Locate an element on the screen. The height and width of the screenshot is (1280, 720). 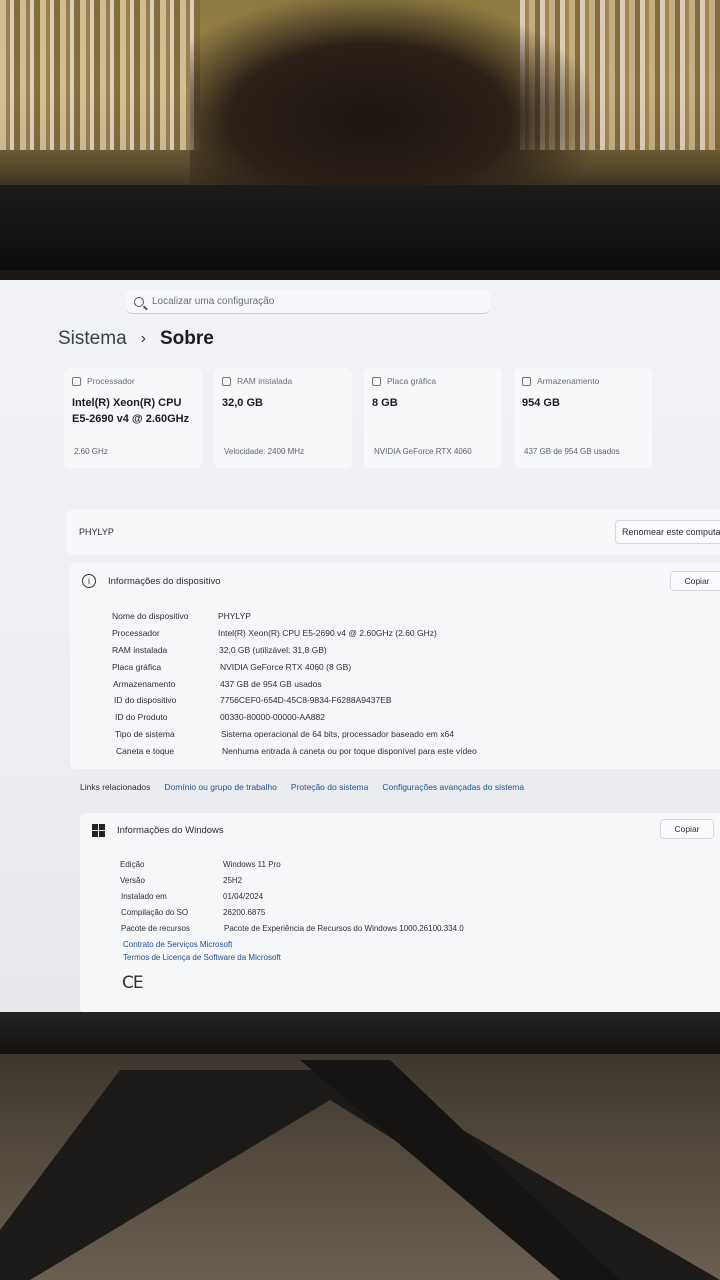
card-label: Placa gráfica is located at coordinates (412, 381).